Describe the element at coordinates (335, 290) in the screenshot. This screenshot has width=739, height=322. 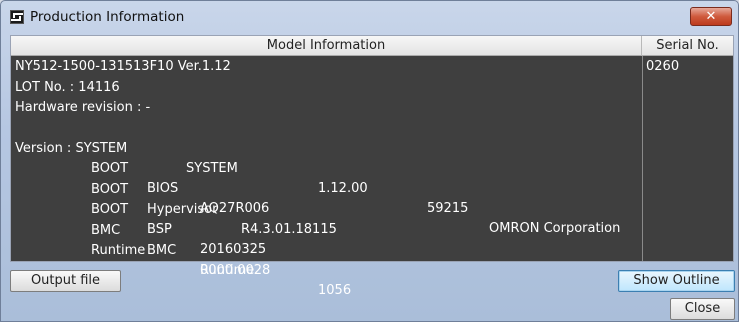
I see `version-col3: 1056` at that location.